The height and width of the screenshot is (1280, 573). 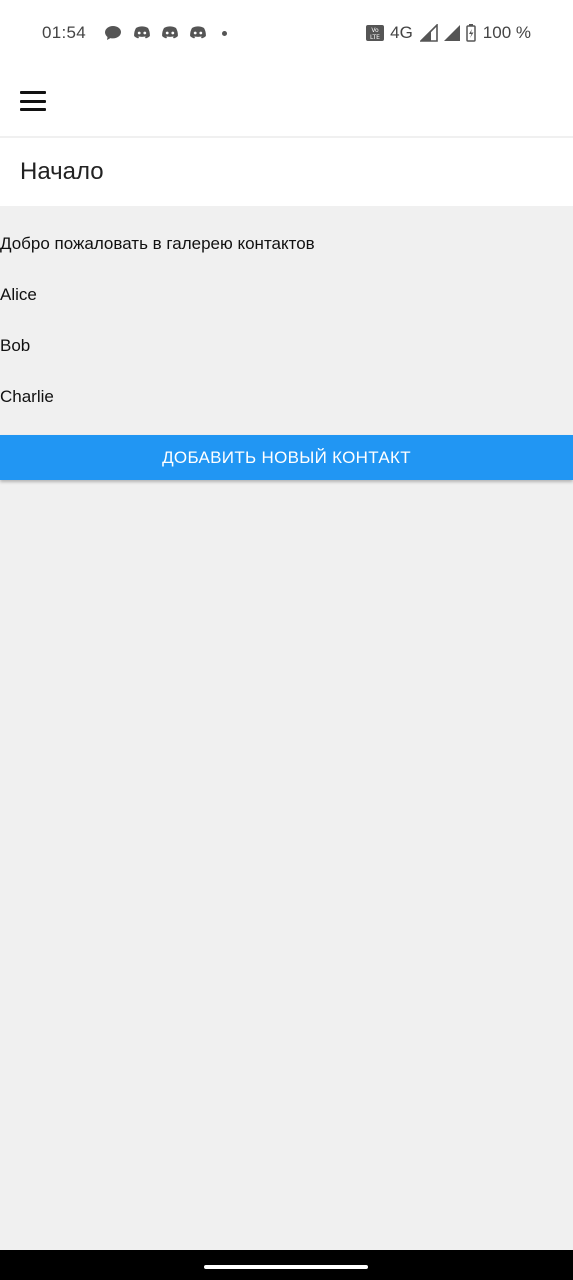 I want to click on status-right: Vo LTE 4G 100 %, so click(x=448, y=33).